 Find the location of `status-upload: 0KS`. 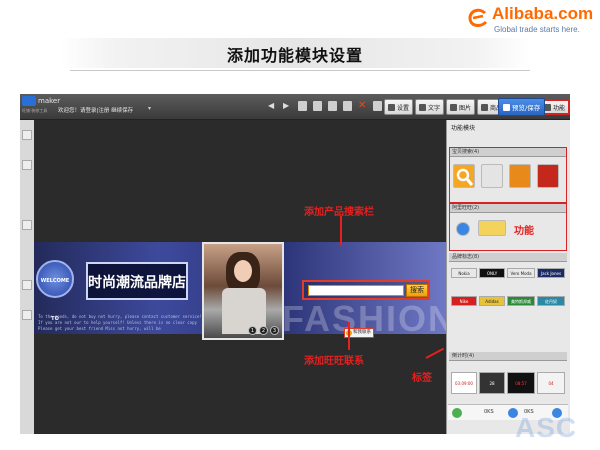

status-upload: 0KS is located at coordinates (489, 412).